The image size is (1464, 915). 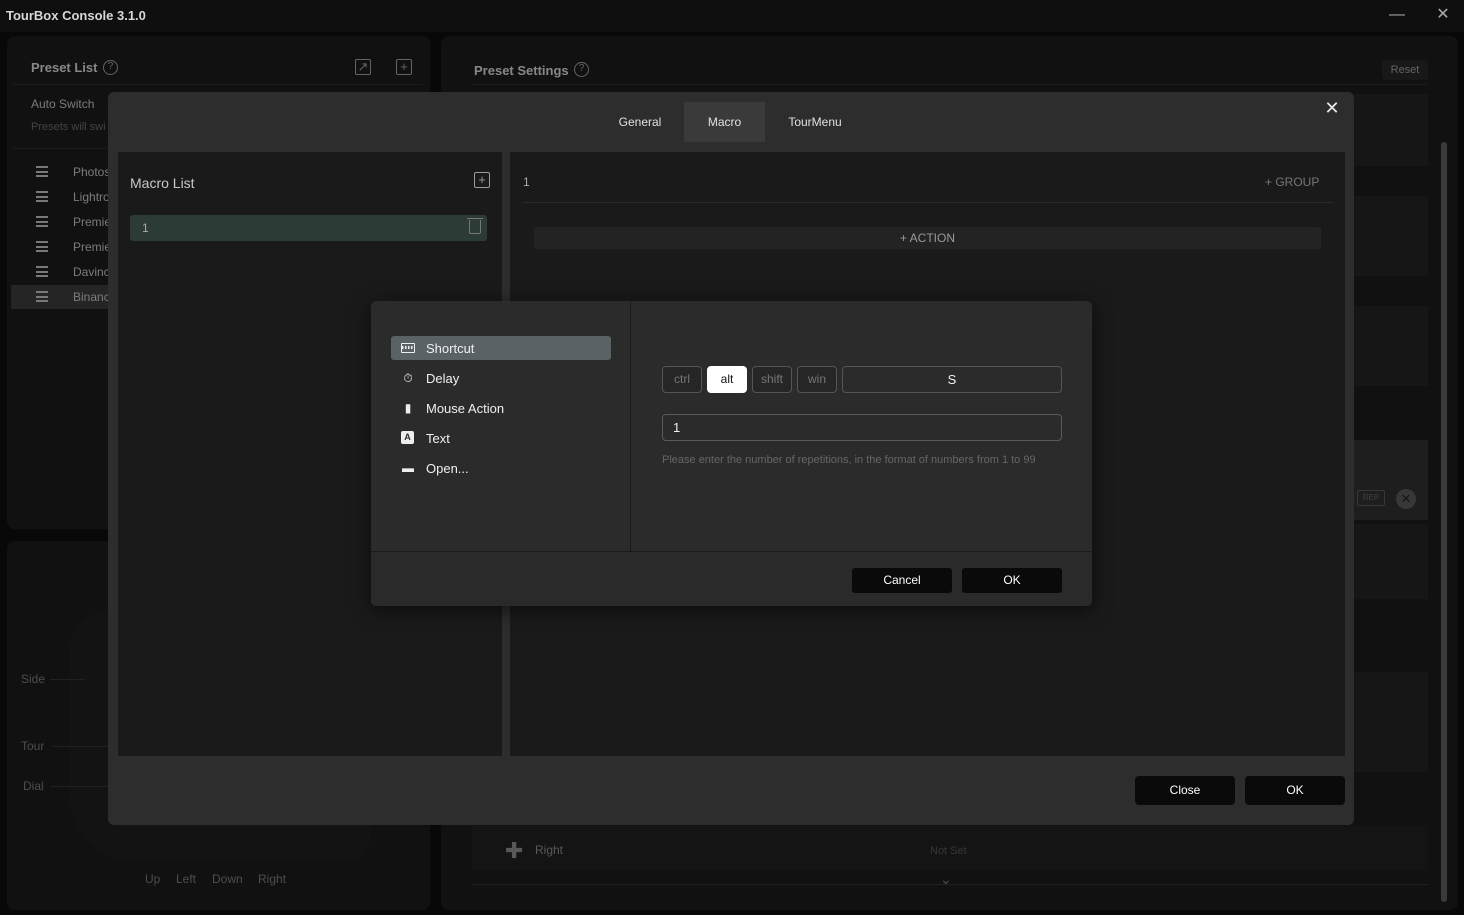 I want to click on tab-macro: Macro, so click(x=724, y=122).